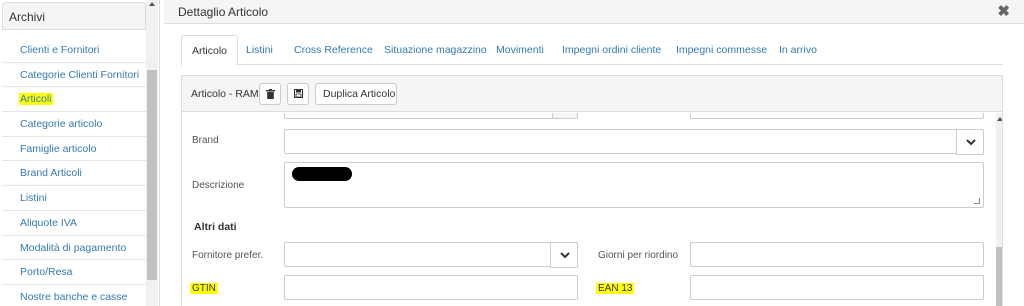 This screenshot has height=306, width=1024. What do you see at coordinates (46, 272) in the screenshot?
I see `sidebar-item-label: Porto/Resa` at bounding box center [46, 272].